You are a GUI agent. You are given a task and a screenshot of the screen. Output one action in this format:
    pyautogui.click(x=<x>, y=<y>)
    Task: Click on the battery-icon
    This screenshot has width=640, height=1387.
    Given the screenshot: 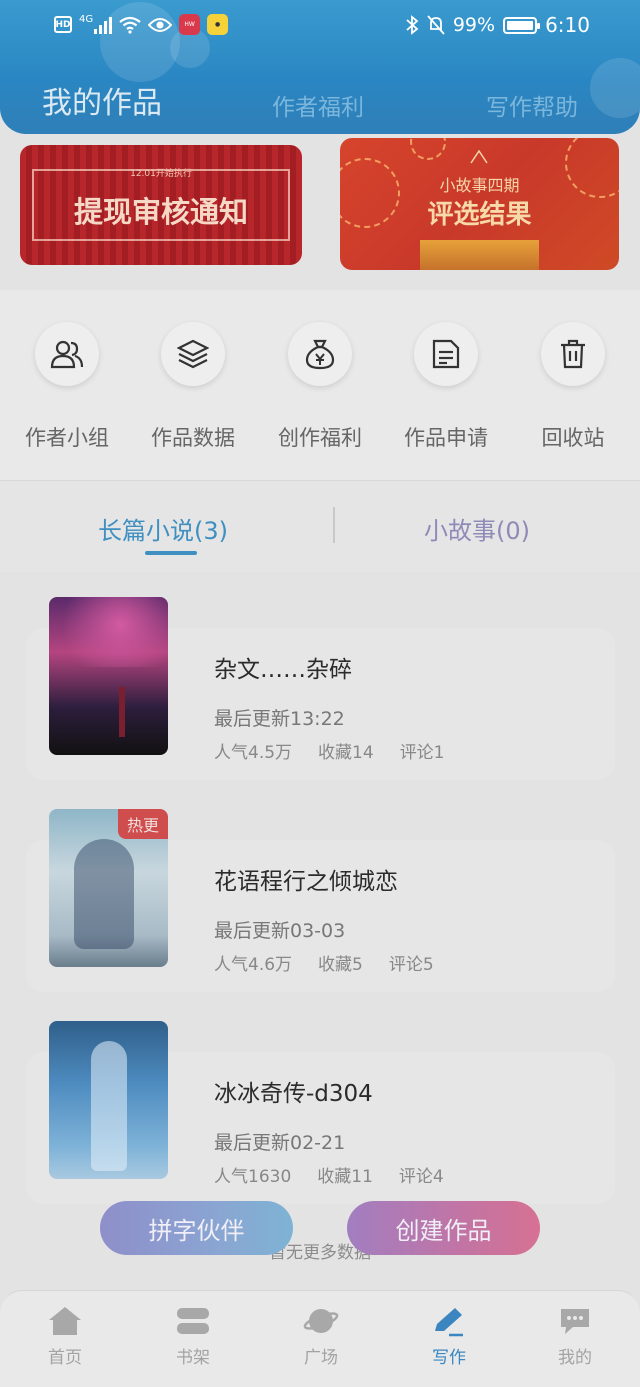 What is the action you would take?
    pyautogui.click(x=522, y=25)
    